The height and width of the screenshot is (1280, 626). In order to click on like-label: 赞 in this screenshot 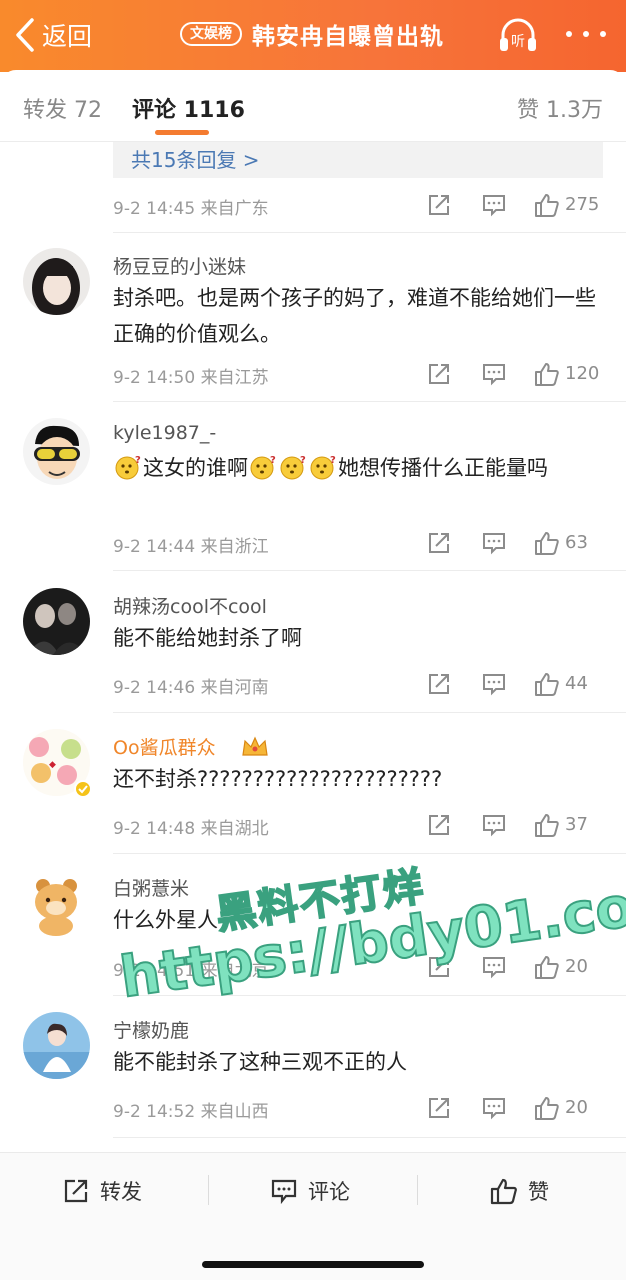, I will do `click(538, 1192)`.